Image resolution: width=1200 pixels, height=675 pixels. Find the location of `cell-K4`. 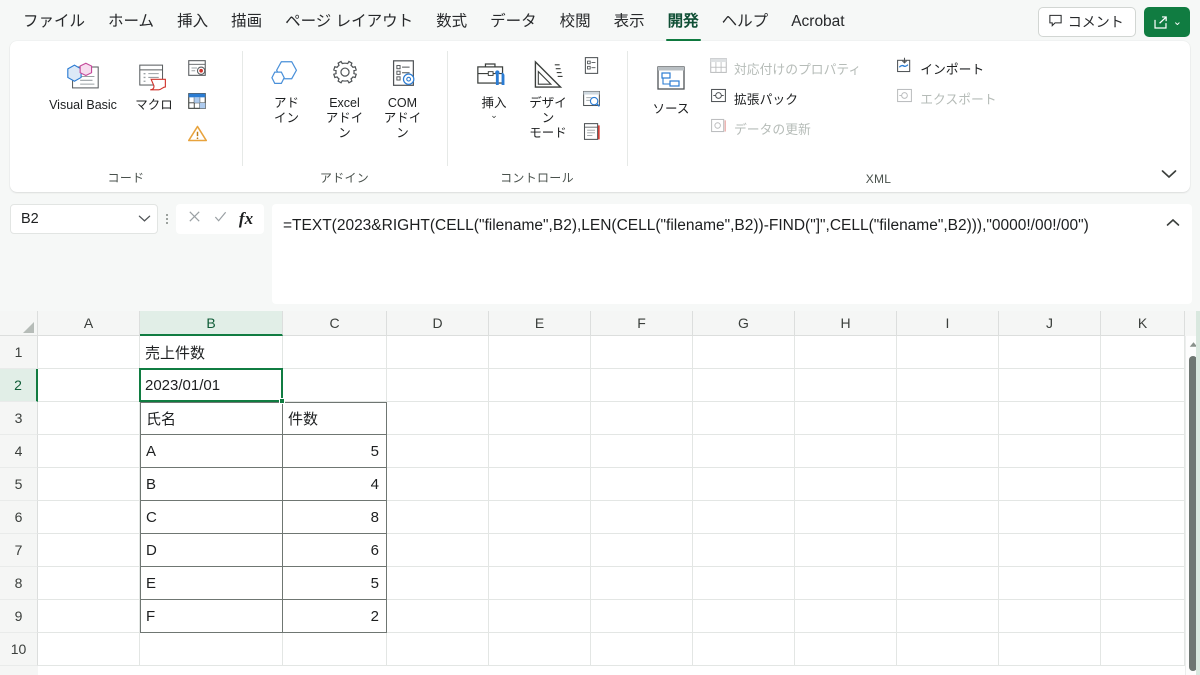

cell-K4 is located at coordinates (1143, 451).